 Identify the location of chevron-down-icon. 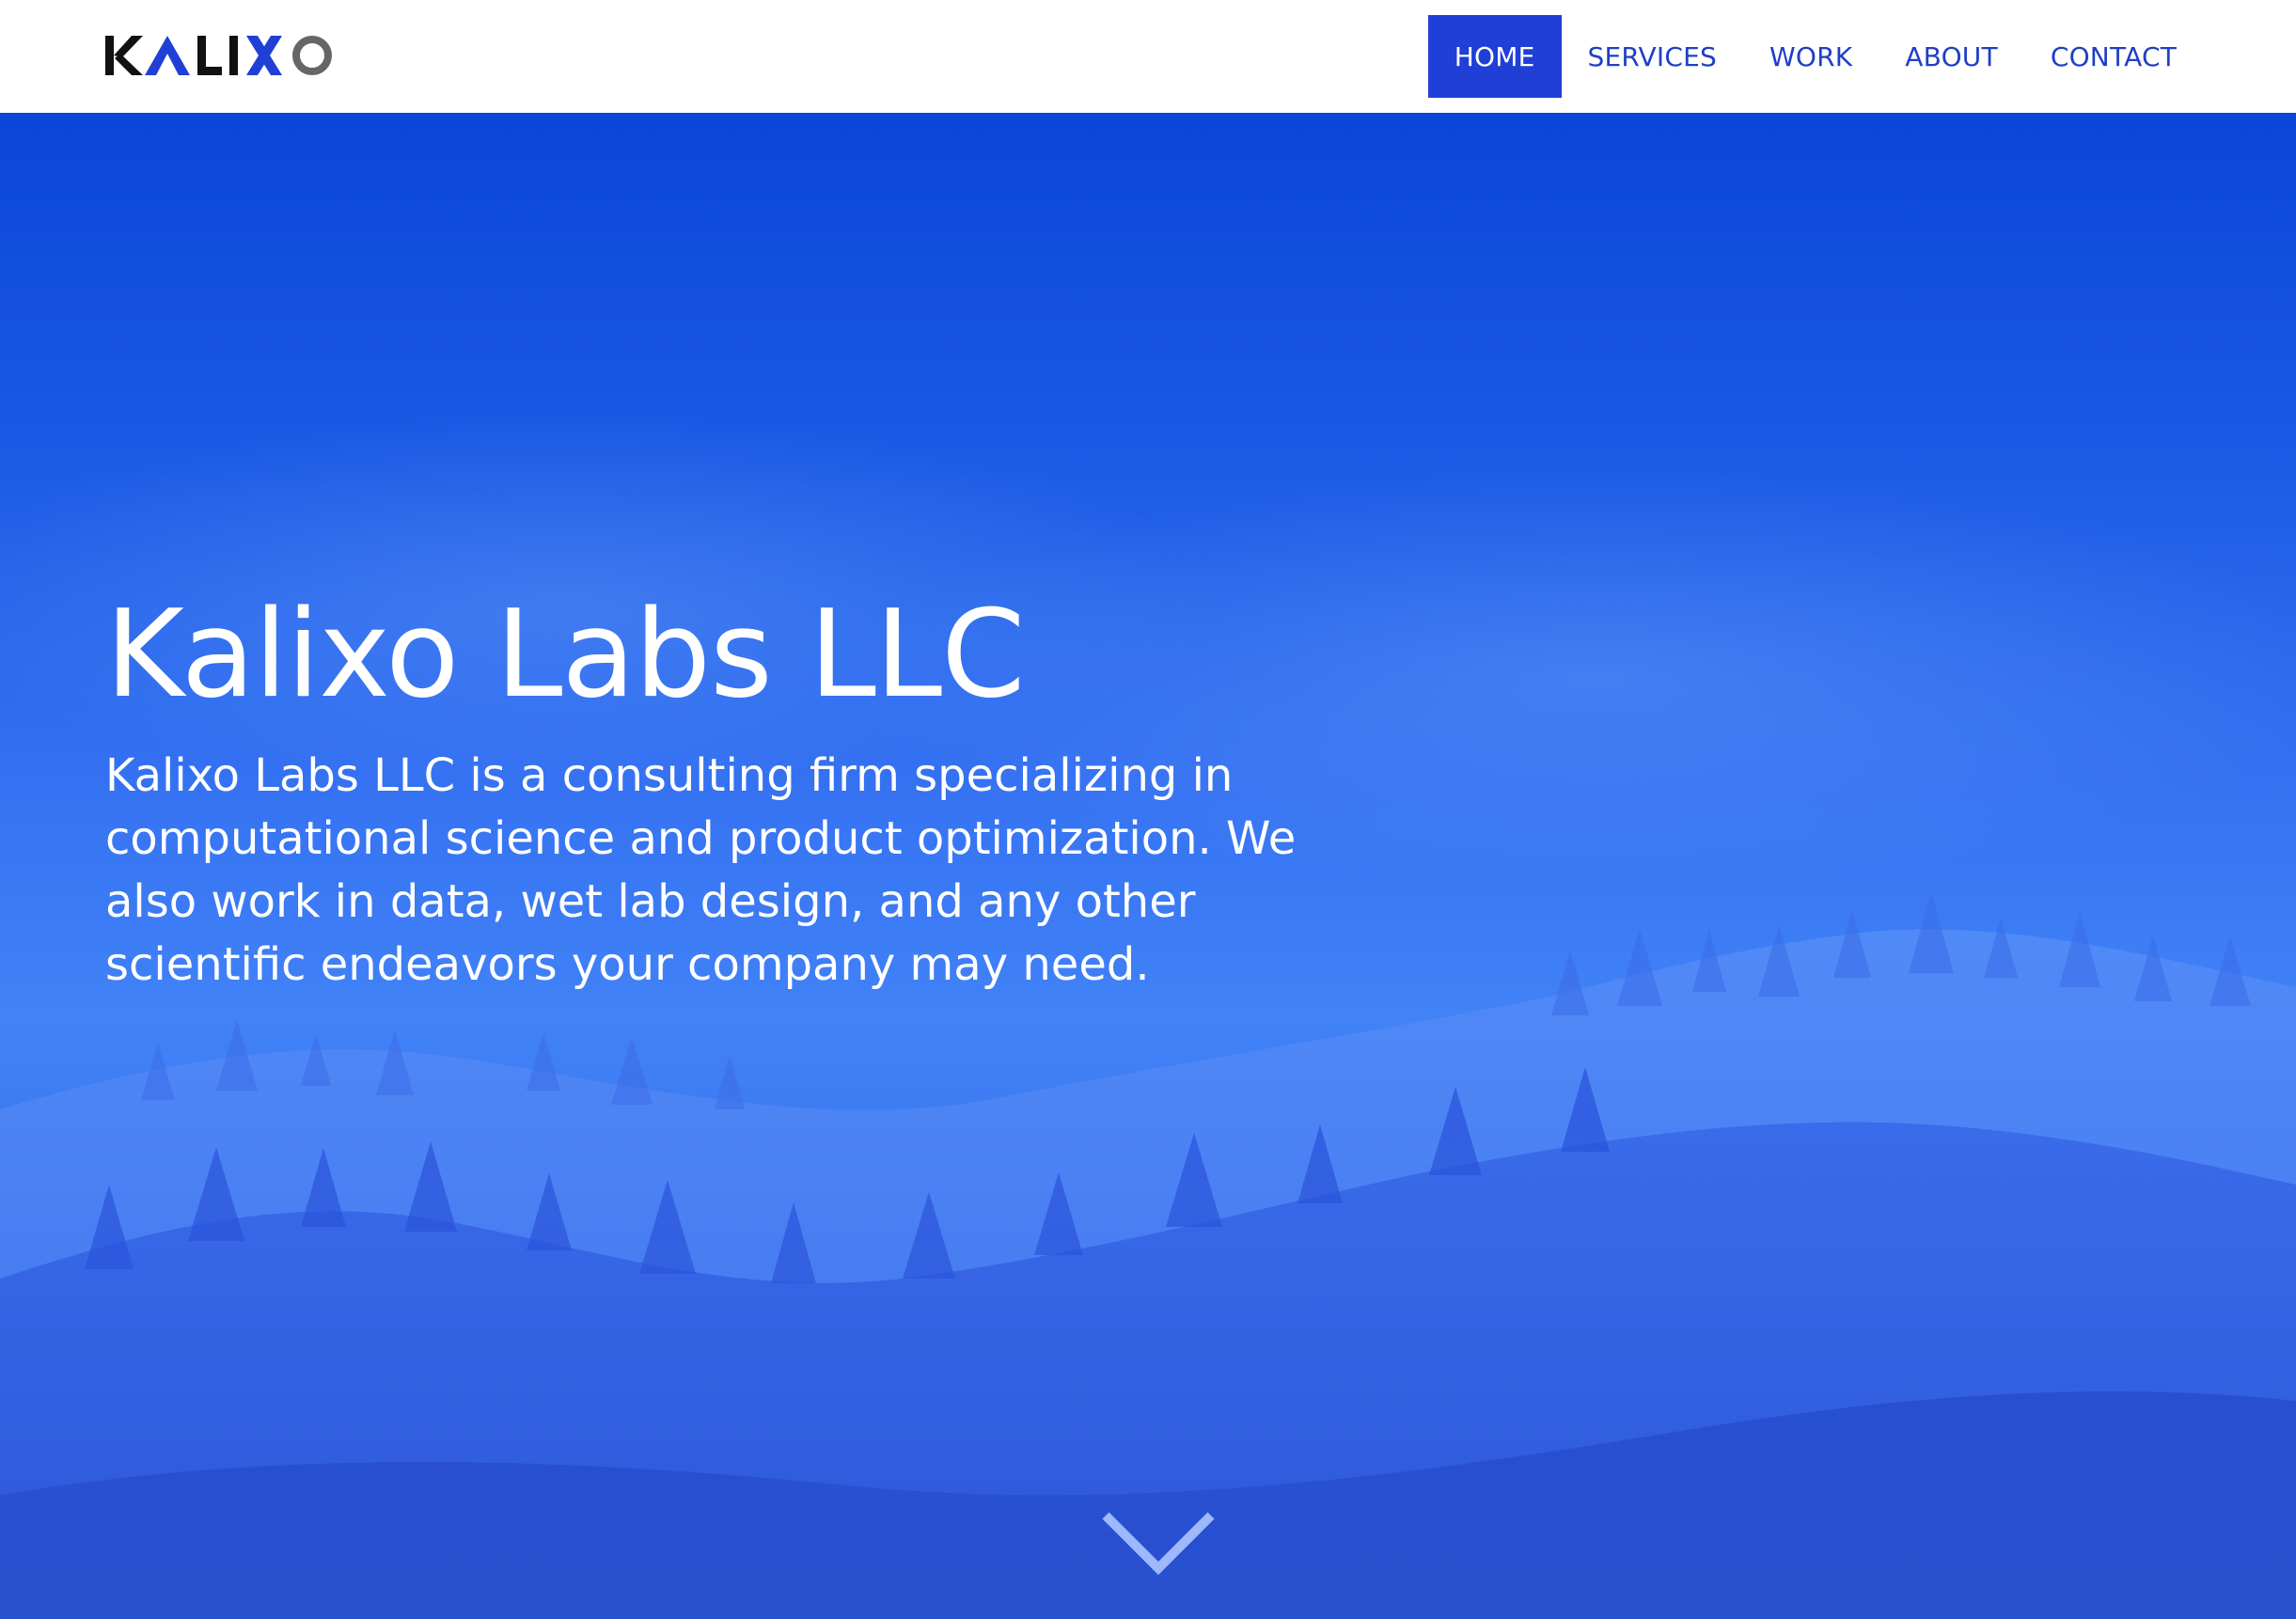
(1159, 1544).